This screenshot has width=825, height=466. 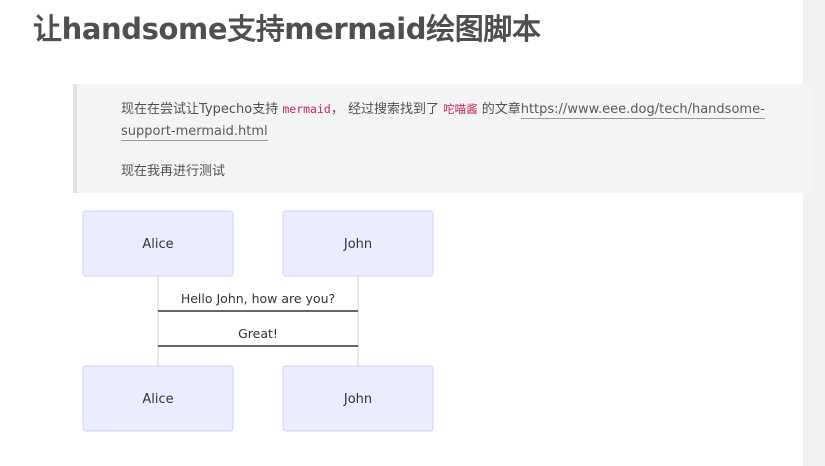 I want to click on message-label-1: Hello John, how are you?, so click(x=258, y=298).